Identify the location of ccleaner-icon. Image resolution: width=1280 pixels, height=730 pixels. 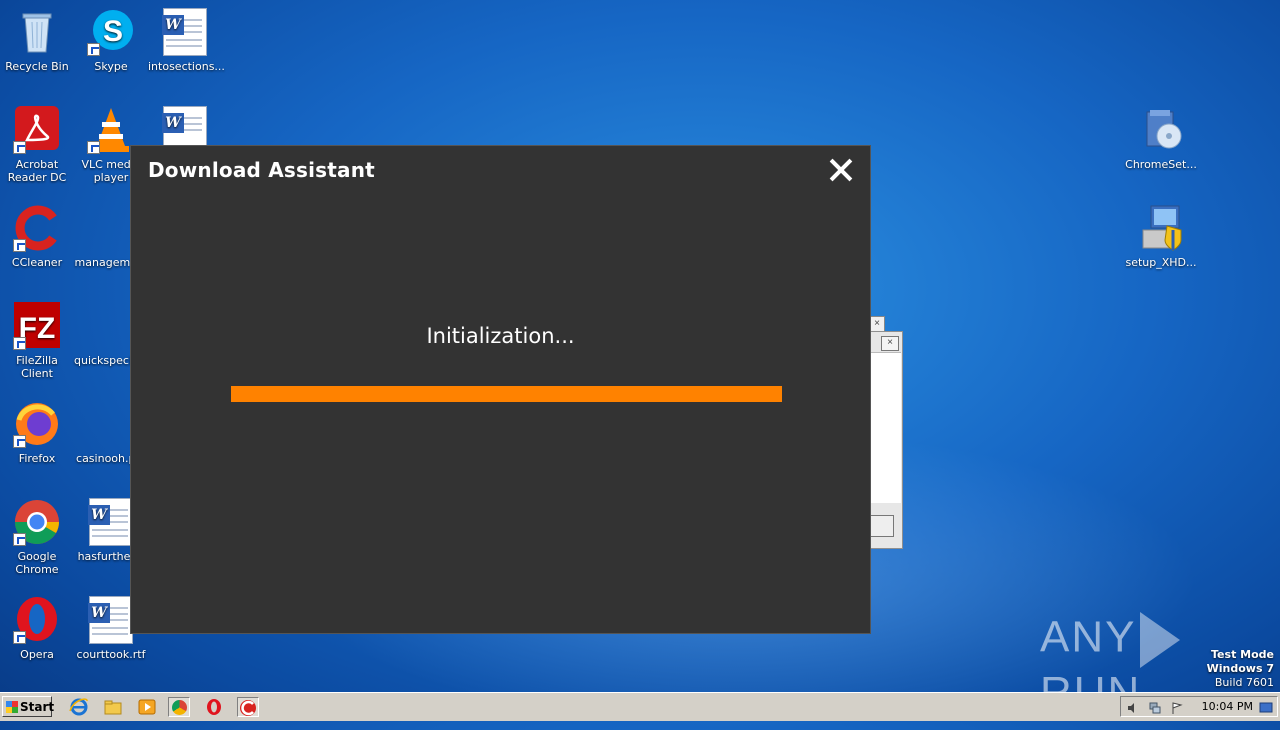
(37, 228).